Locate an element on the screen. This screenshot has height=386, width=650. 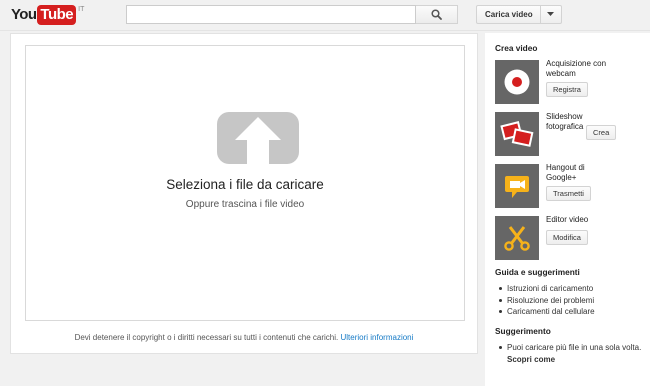
search-input is located at coordinates (271, 14).